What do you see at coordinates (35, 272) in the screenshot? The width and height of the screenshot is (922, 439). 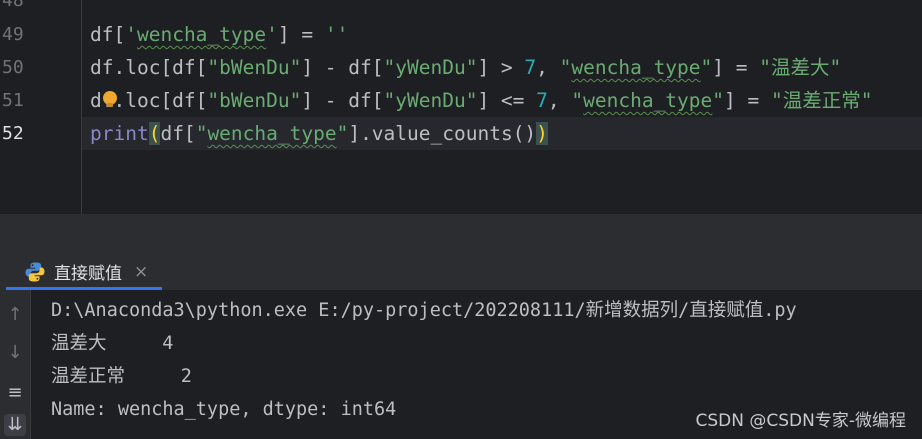 I see `python-icon` at bounding box center [35, 272].